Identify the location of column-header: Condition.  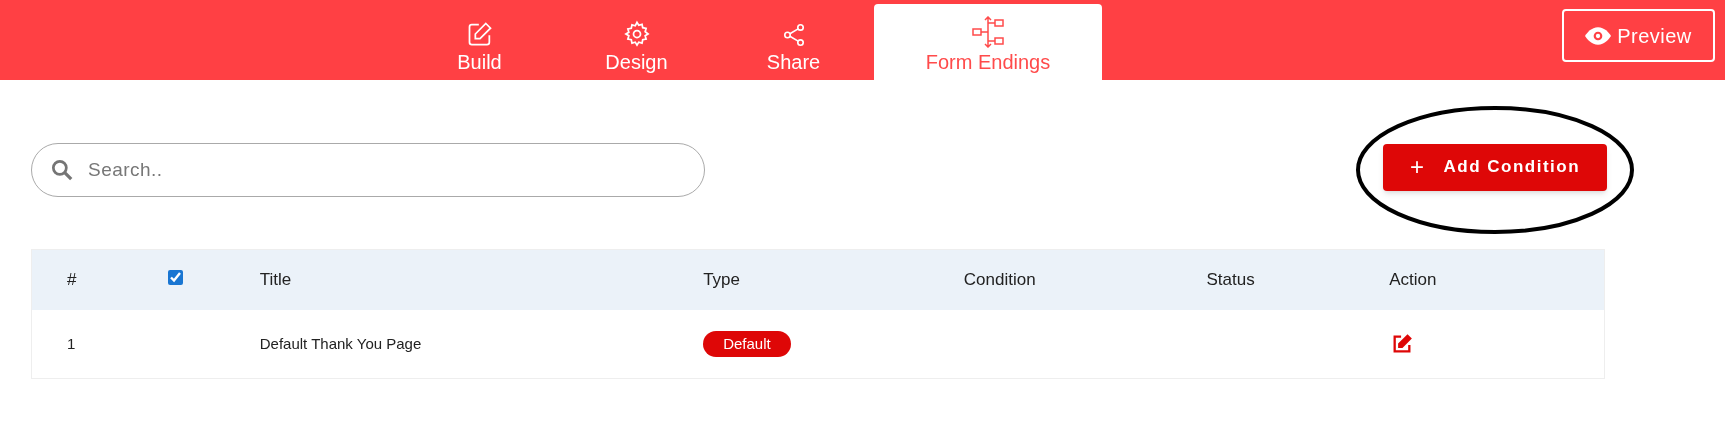
(999, 280).